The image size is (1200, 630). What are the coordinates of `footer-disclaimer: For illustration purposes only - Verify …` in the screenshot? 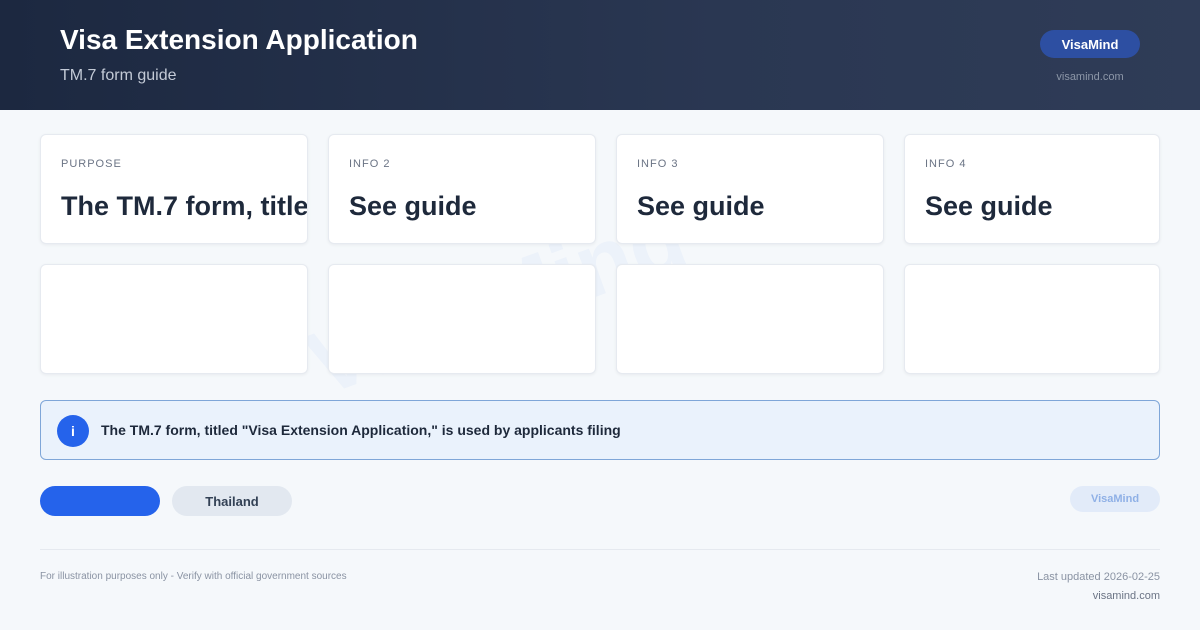 It's located at (193, 576).